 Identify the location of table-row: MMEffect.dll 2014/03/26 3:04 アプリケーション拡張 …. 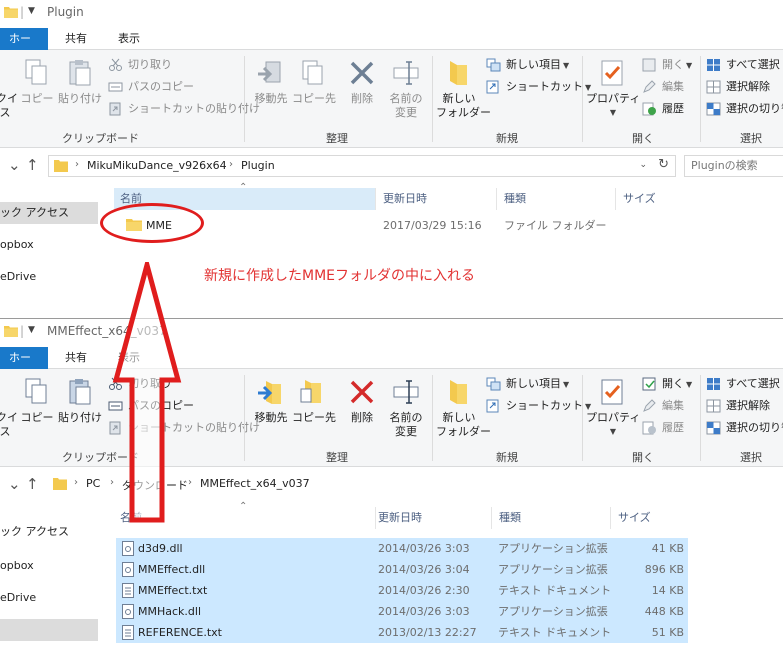
(402, 569).